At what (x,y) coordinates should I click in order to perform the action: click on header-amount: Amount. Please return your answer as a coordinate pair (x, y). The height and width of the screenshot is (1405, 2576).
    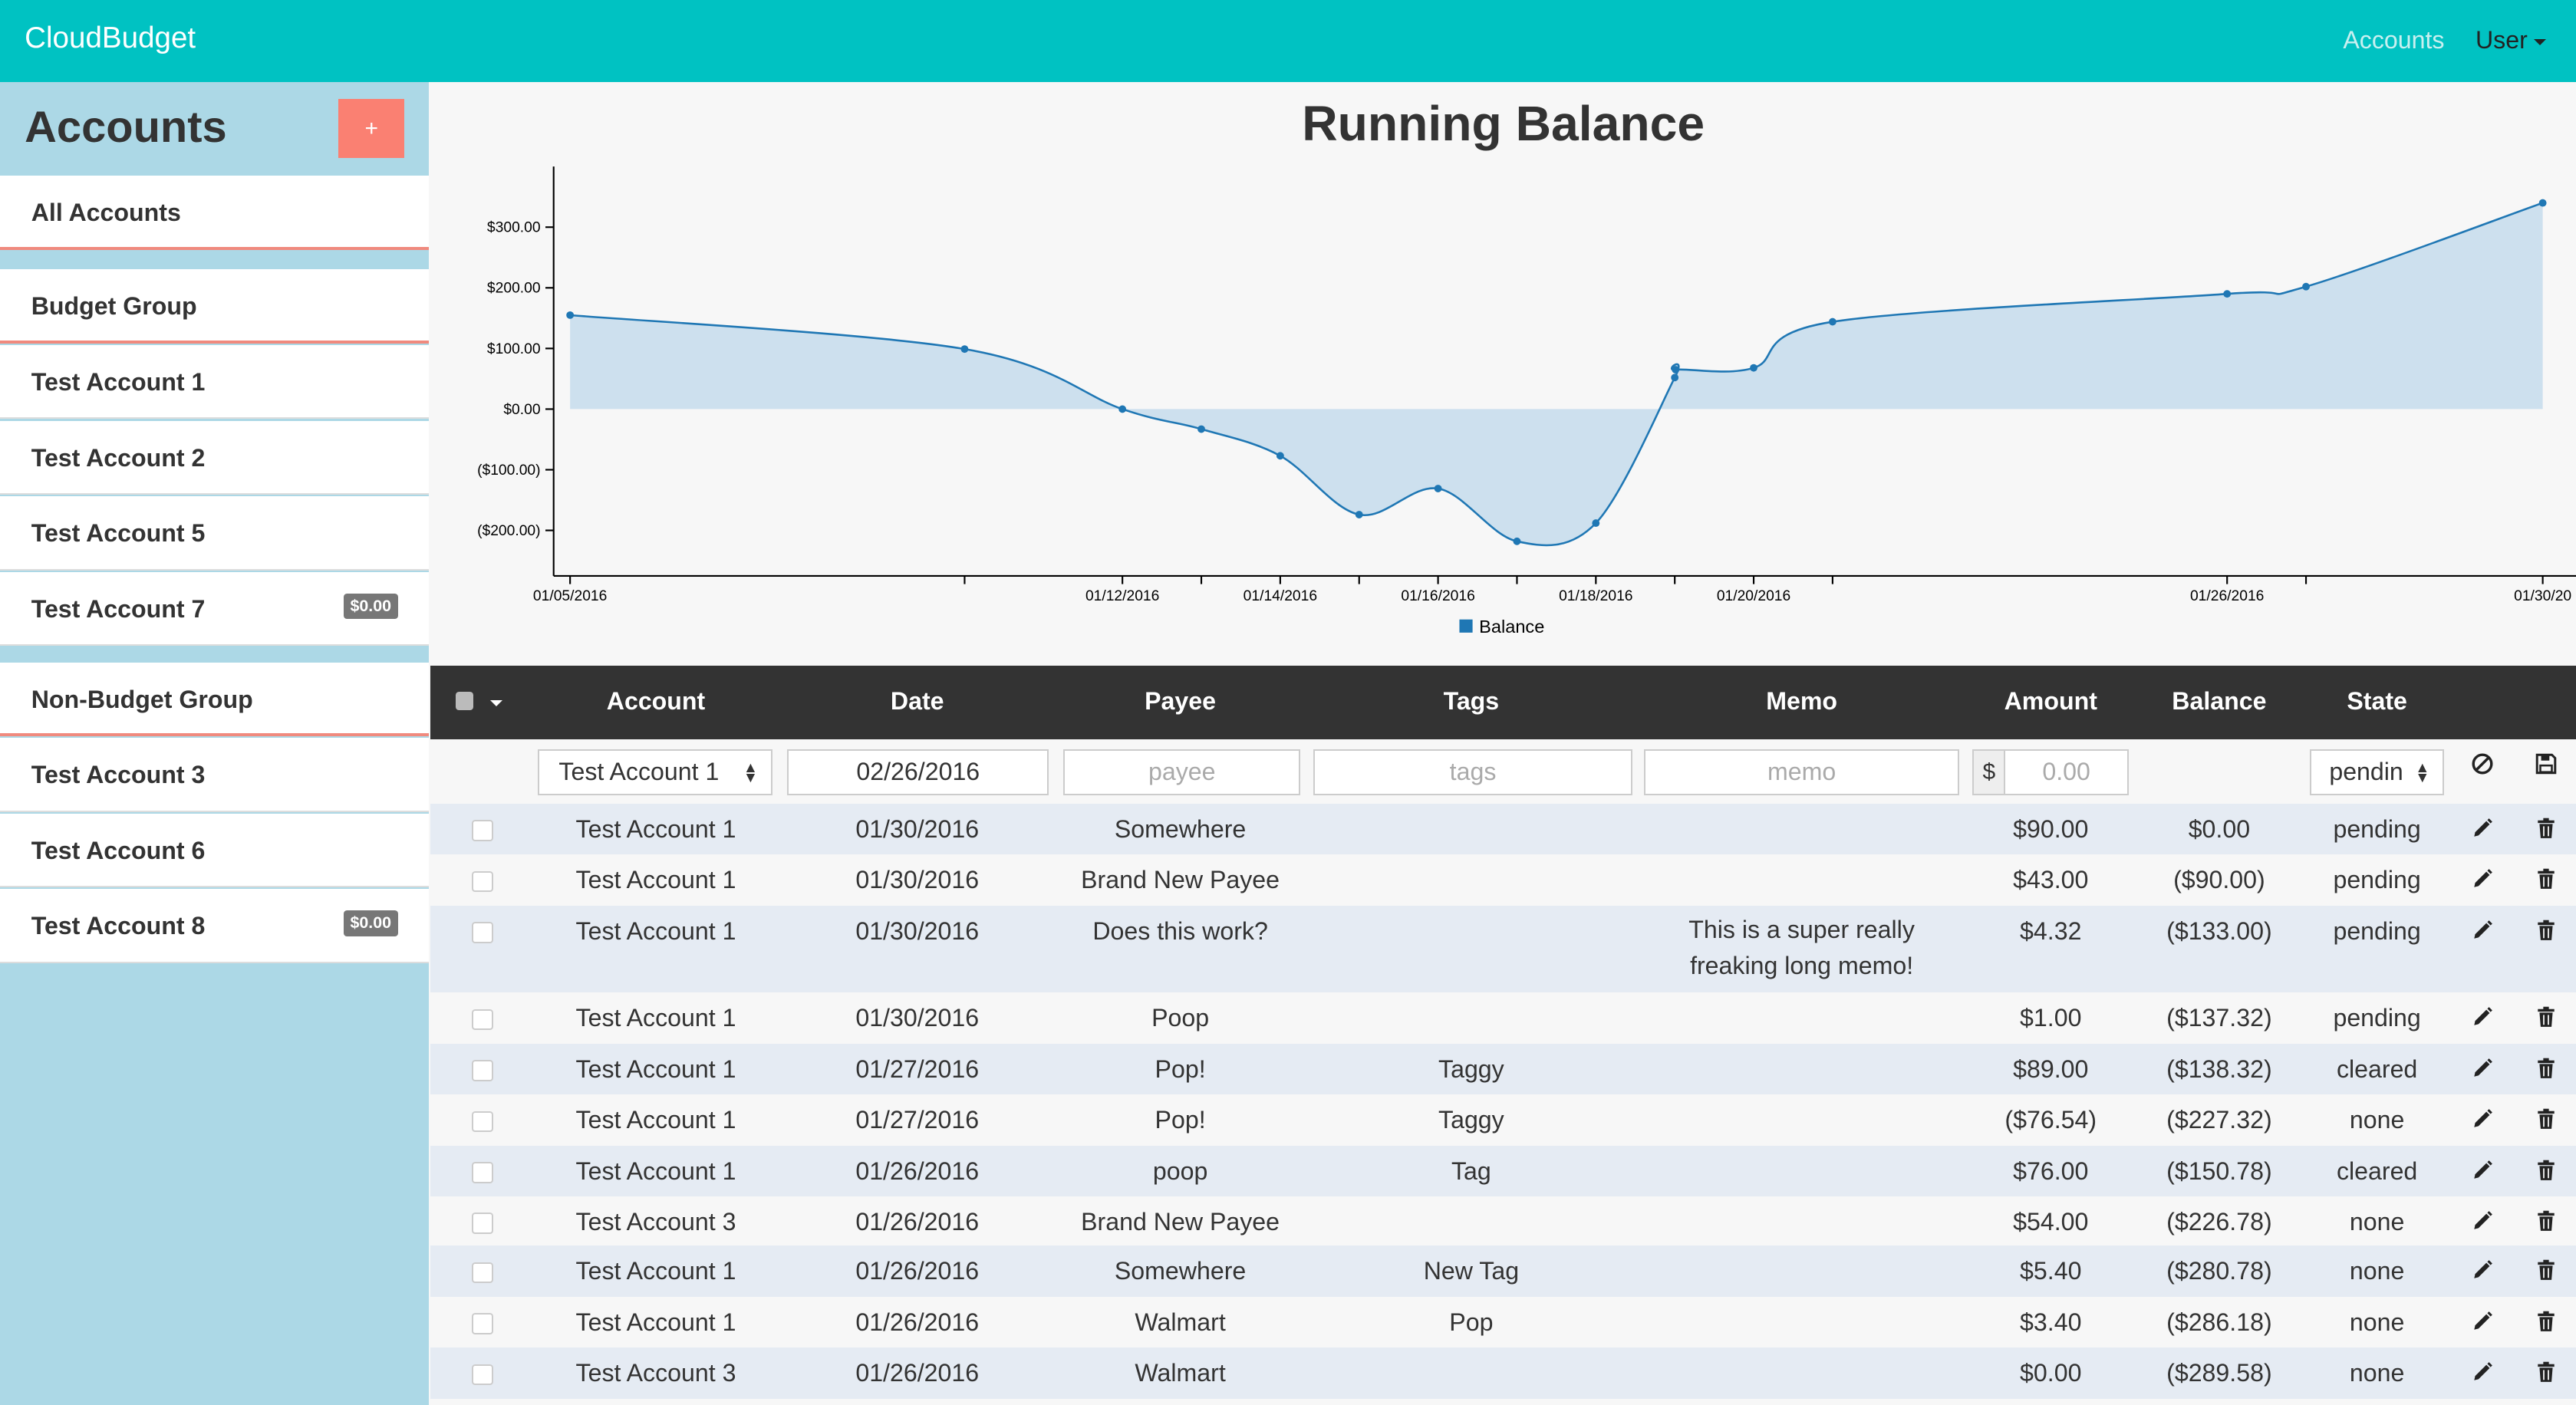
    Looking at the image, I should click on (2050, 702).